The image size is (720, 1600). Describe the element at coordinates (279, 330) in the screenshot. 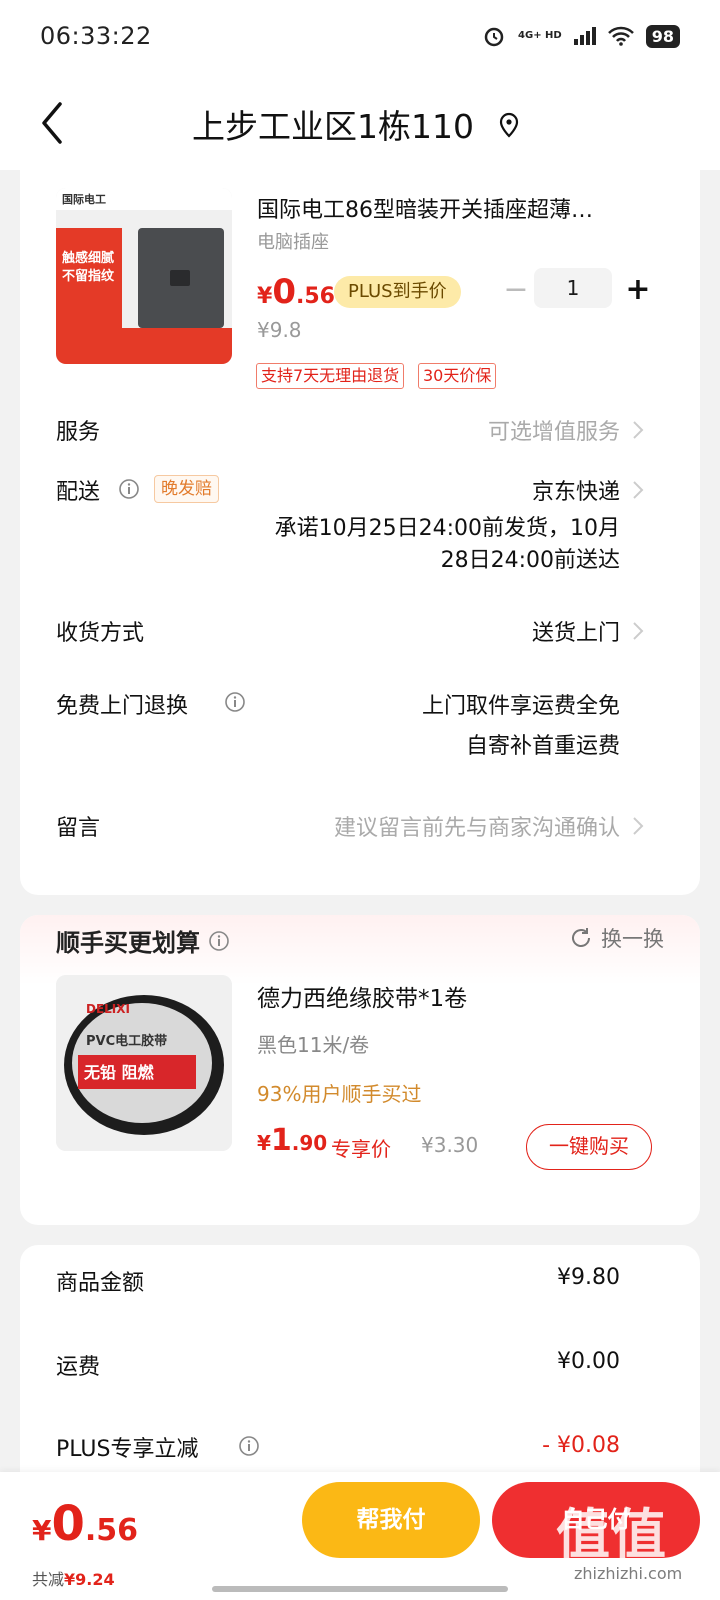

I see `original-price: ¥9.8` at that location.